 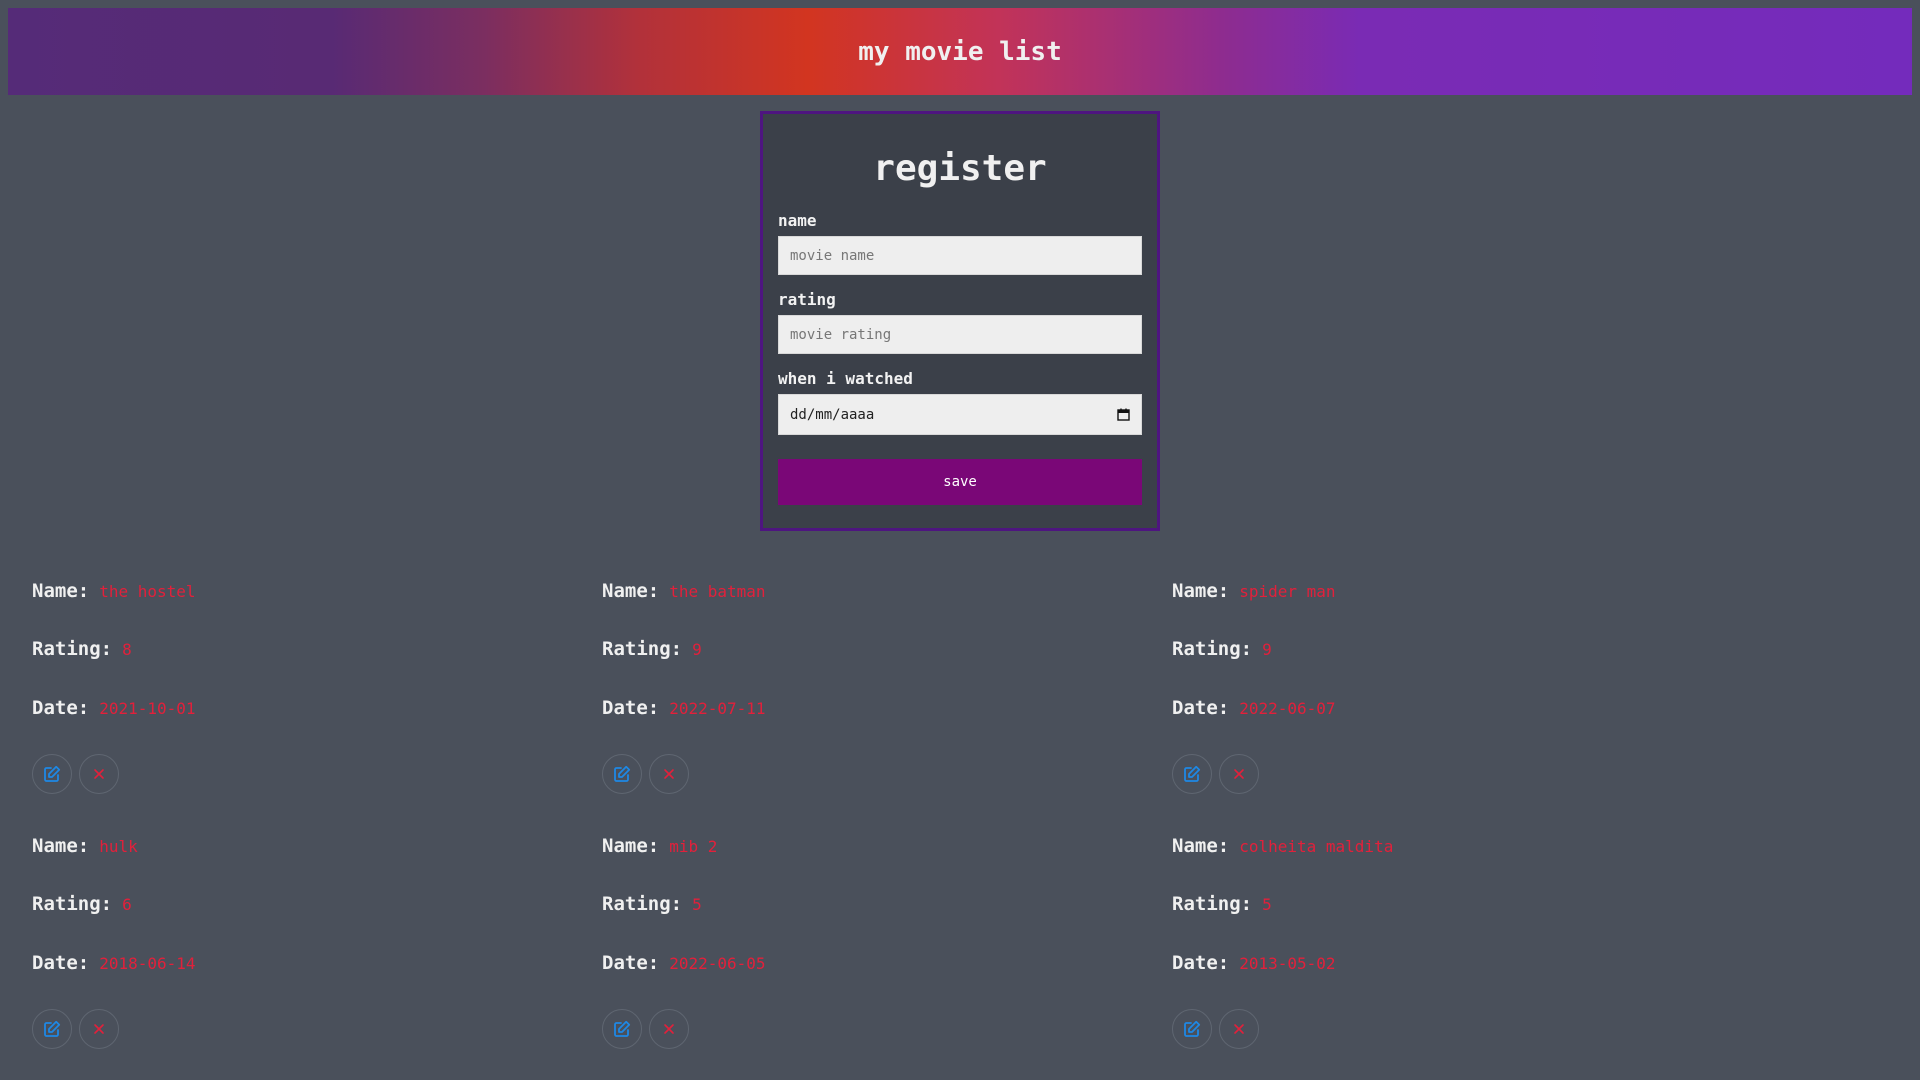 I want to click on movie-name-row: Name: the batman, so click(x=684, y=591).